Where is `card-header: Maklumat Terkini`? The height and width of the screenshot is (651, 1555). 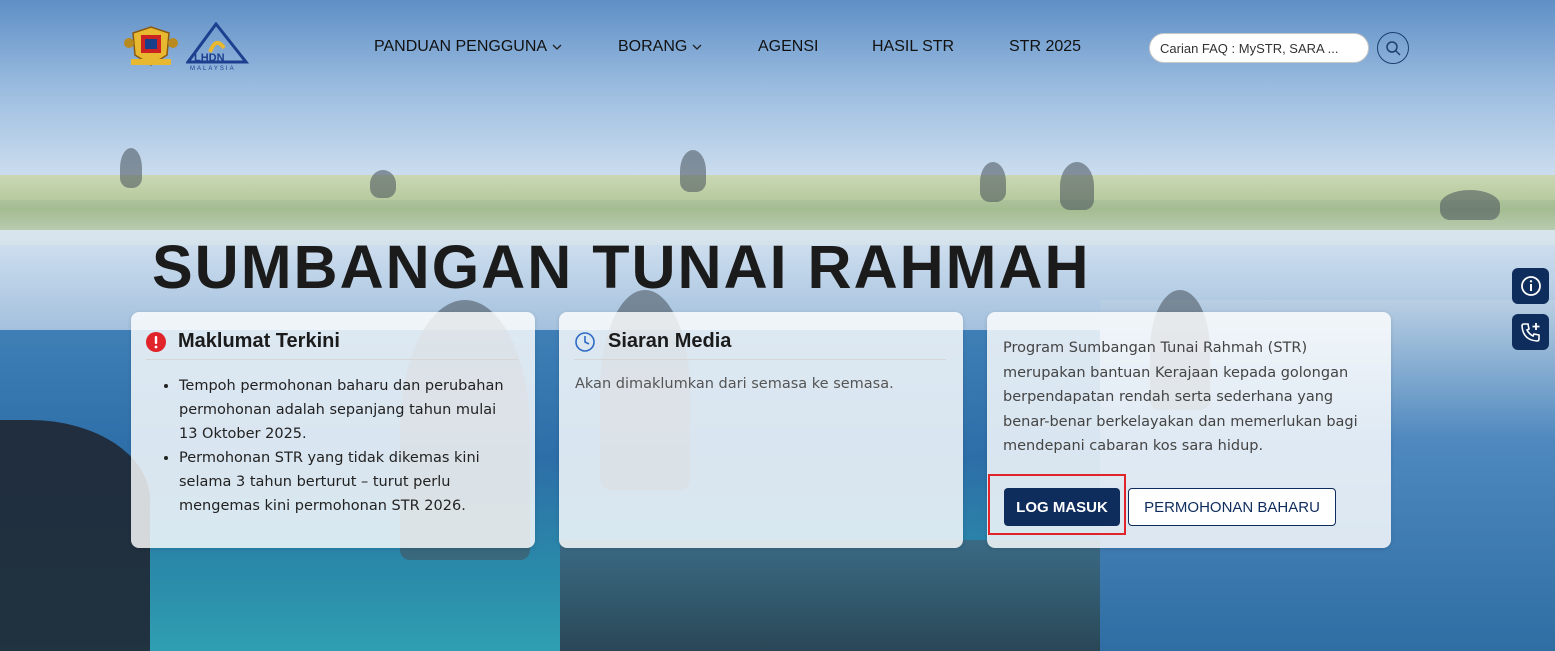
card-header: Maklumat Terkini is located at coordinates (332, 342).